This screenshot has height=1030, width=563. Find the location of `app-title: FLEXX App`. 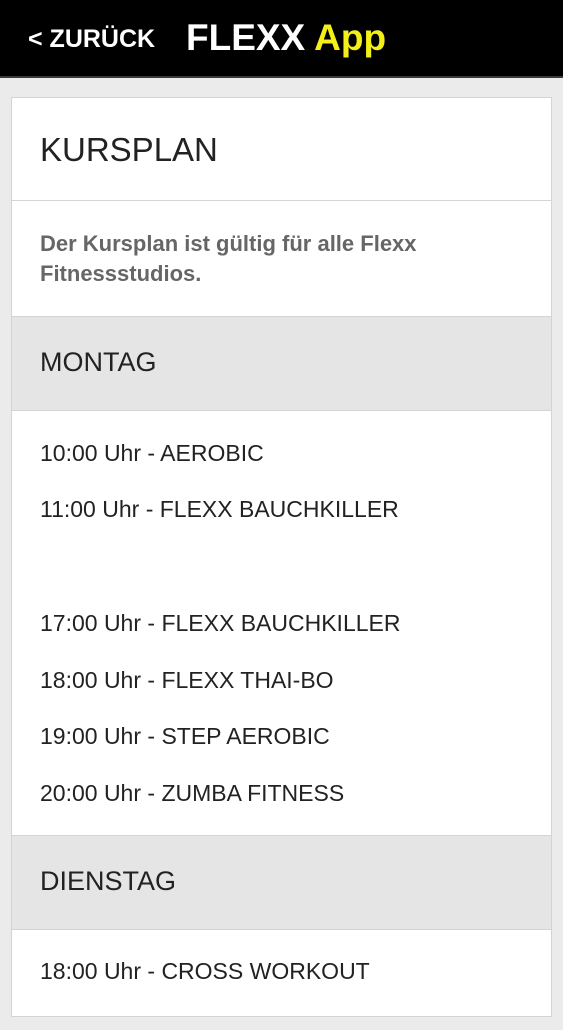

app-title: FLEXX App is located at coordinates (286, 38).